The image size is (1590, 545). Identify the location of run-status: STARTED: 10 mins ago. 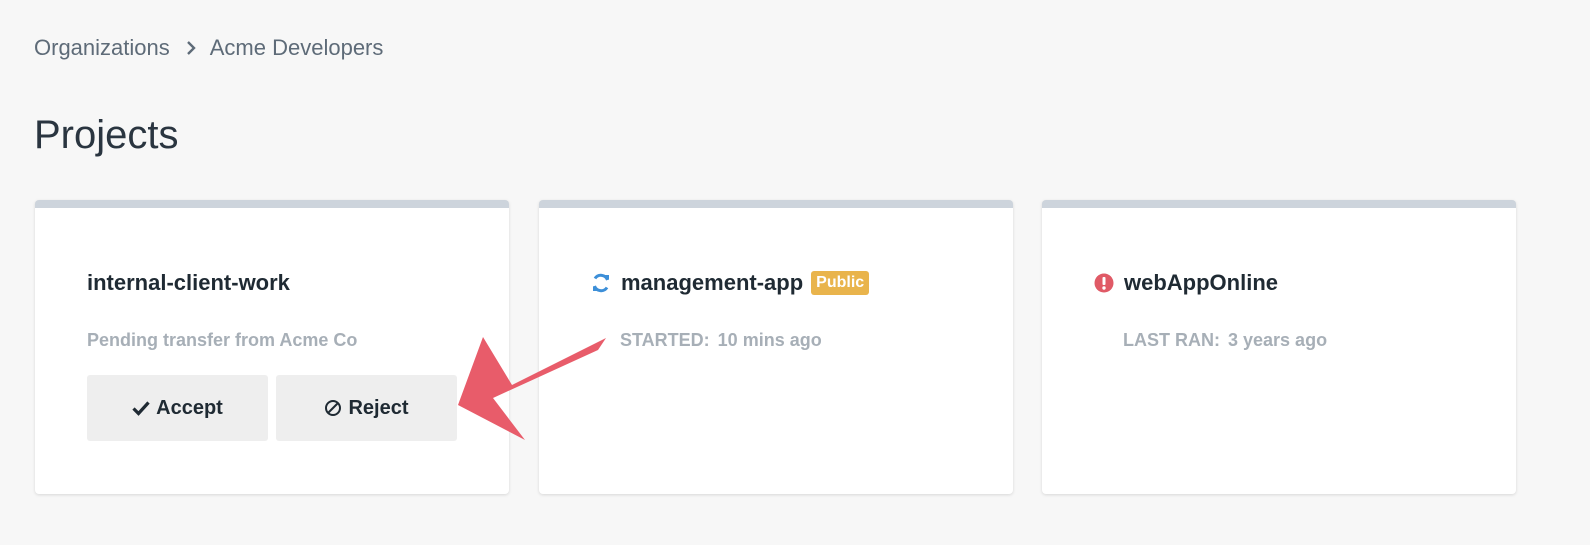
(721, 340).